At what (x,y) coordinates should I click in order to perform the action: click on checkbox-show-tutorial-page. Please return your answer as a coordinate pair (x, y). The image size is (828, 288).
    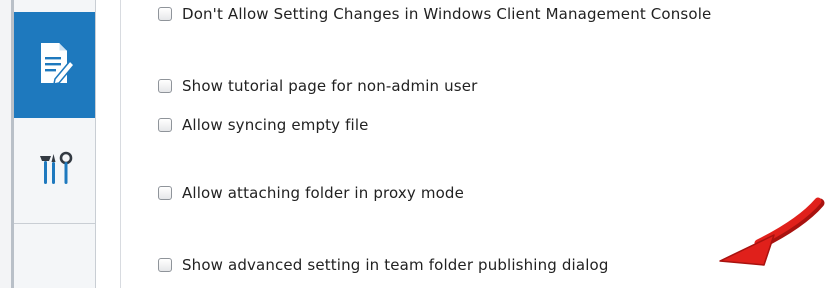
    Looking at the image, I should click on (165, 86).